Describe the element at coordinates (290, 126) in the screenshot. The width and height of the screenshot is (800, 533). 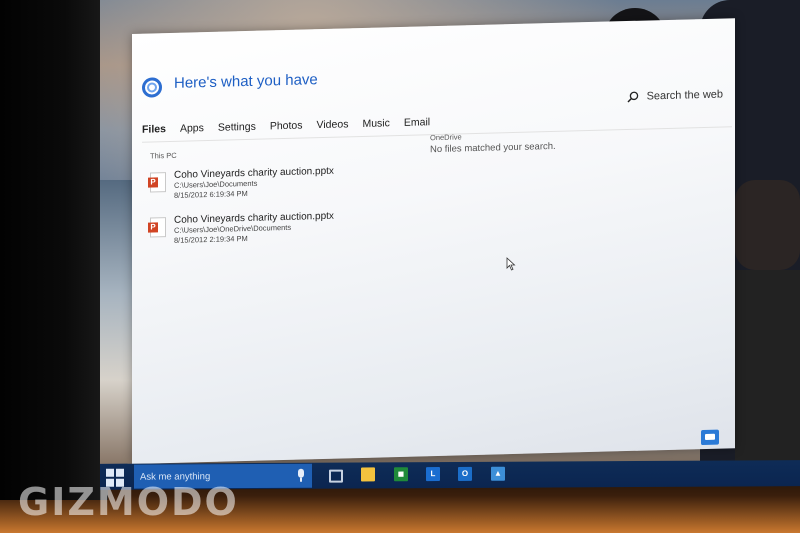
I see `tab-photos: Photos` at that location.